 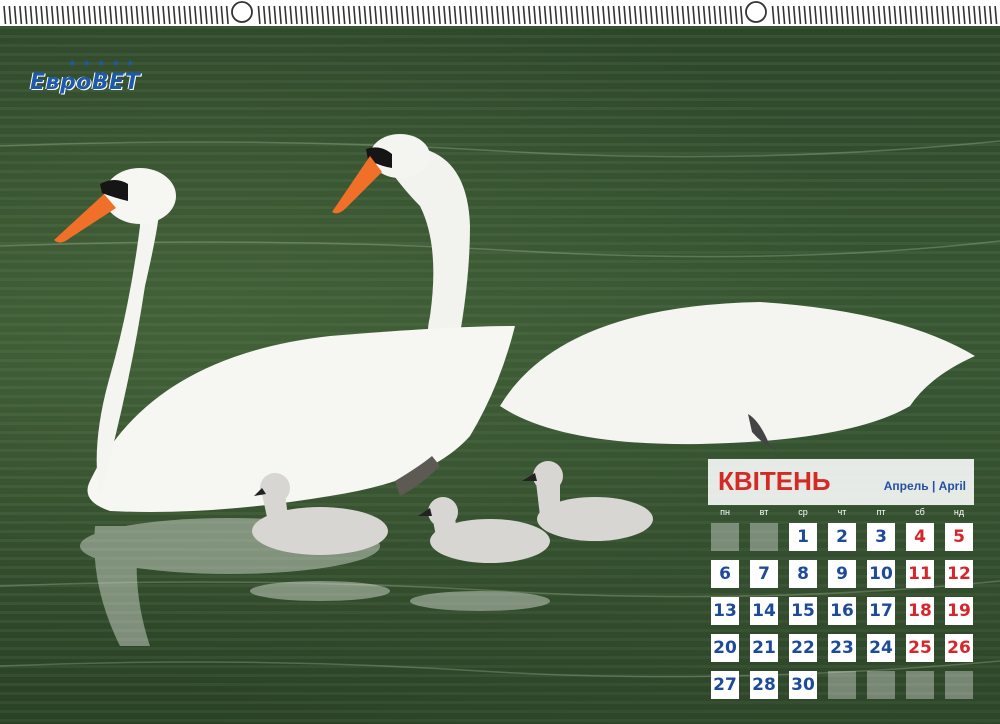 What do you see at coordinates (881, 512) in the screenshot?
I see `weekday-label: пт` at bounding box center [881, 512].